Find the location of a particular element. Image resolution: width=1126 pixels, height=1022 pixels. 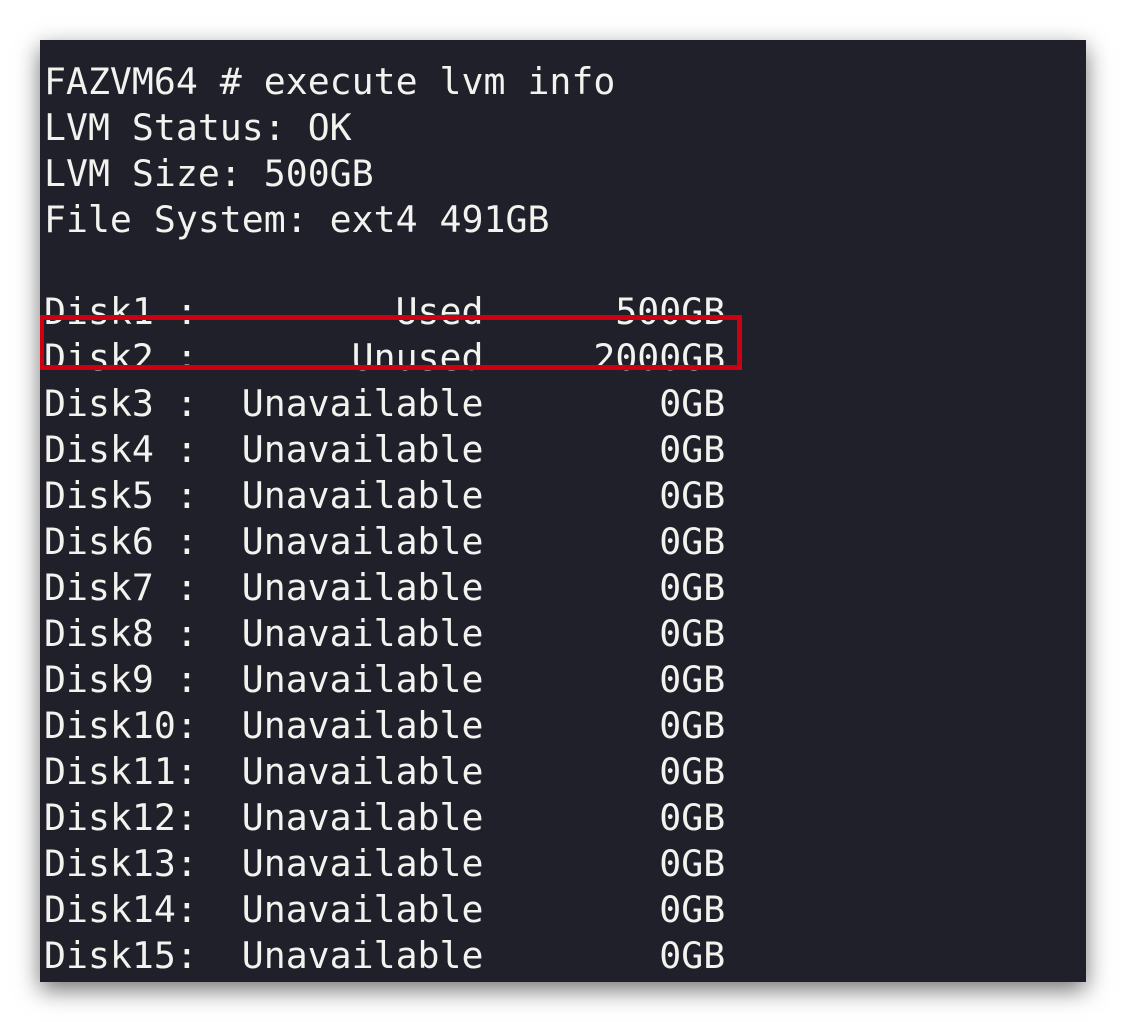

disk-row: Disk14: Unavailable 0GB is located at coordinates (565, 910).